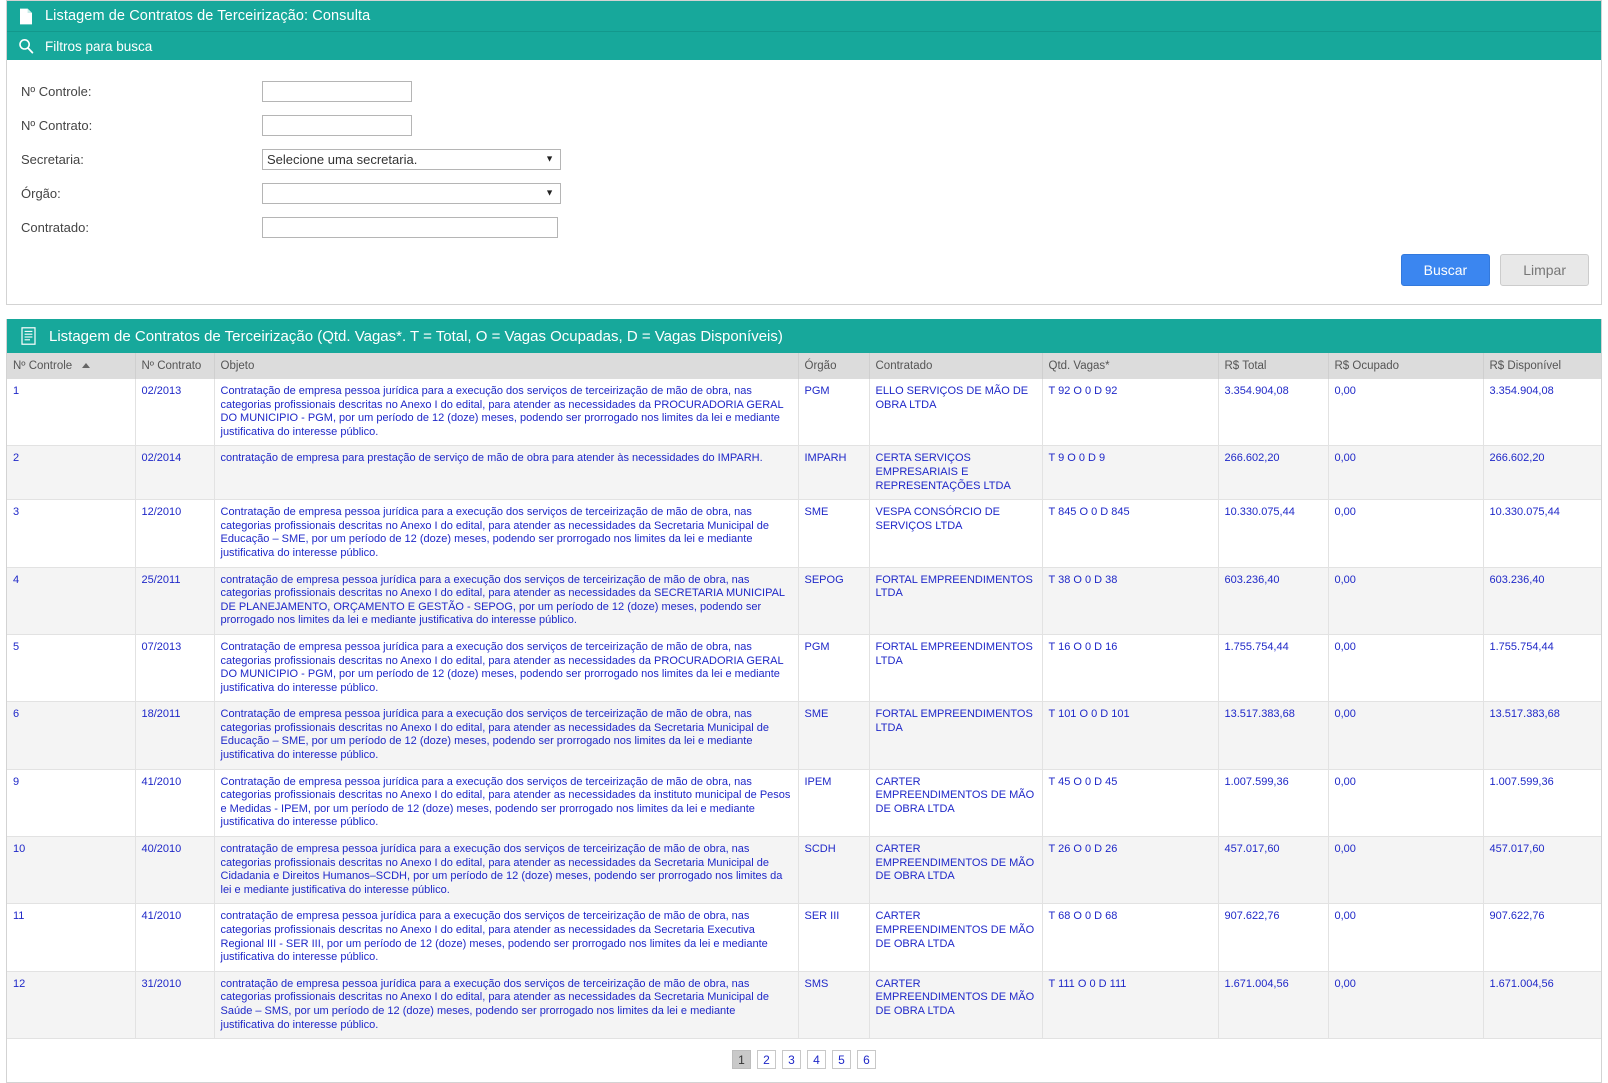  I want to click on cell-qtd-vagas: T 16 O 0 D 16, so click(1130, 668).